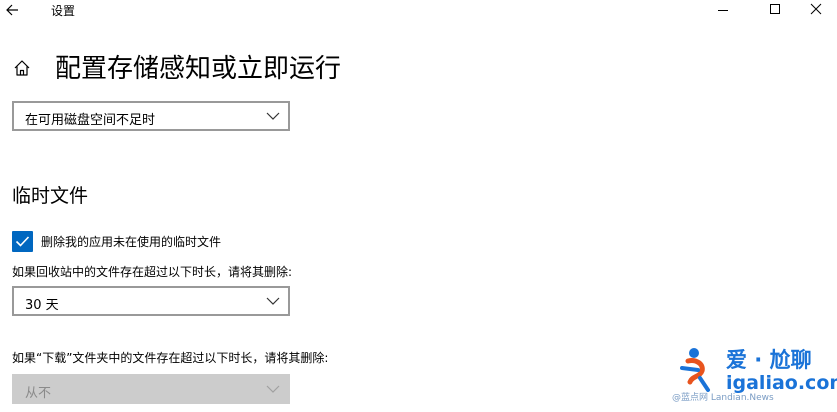 The height and width of the screenshot is (412, 837). What do you see at coordinates (170, 358) in the screenshot?
I see `downloads-duration-label: 如果“下载”文件夹中的文件存在超过以下时长，请将其删除:` at bounding box center [170, 358].